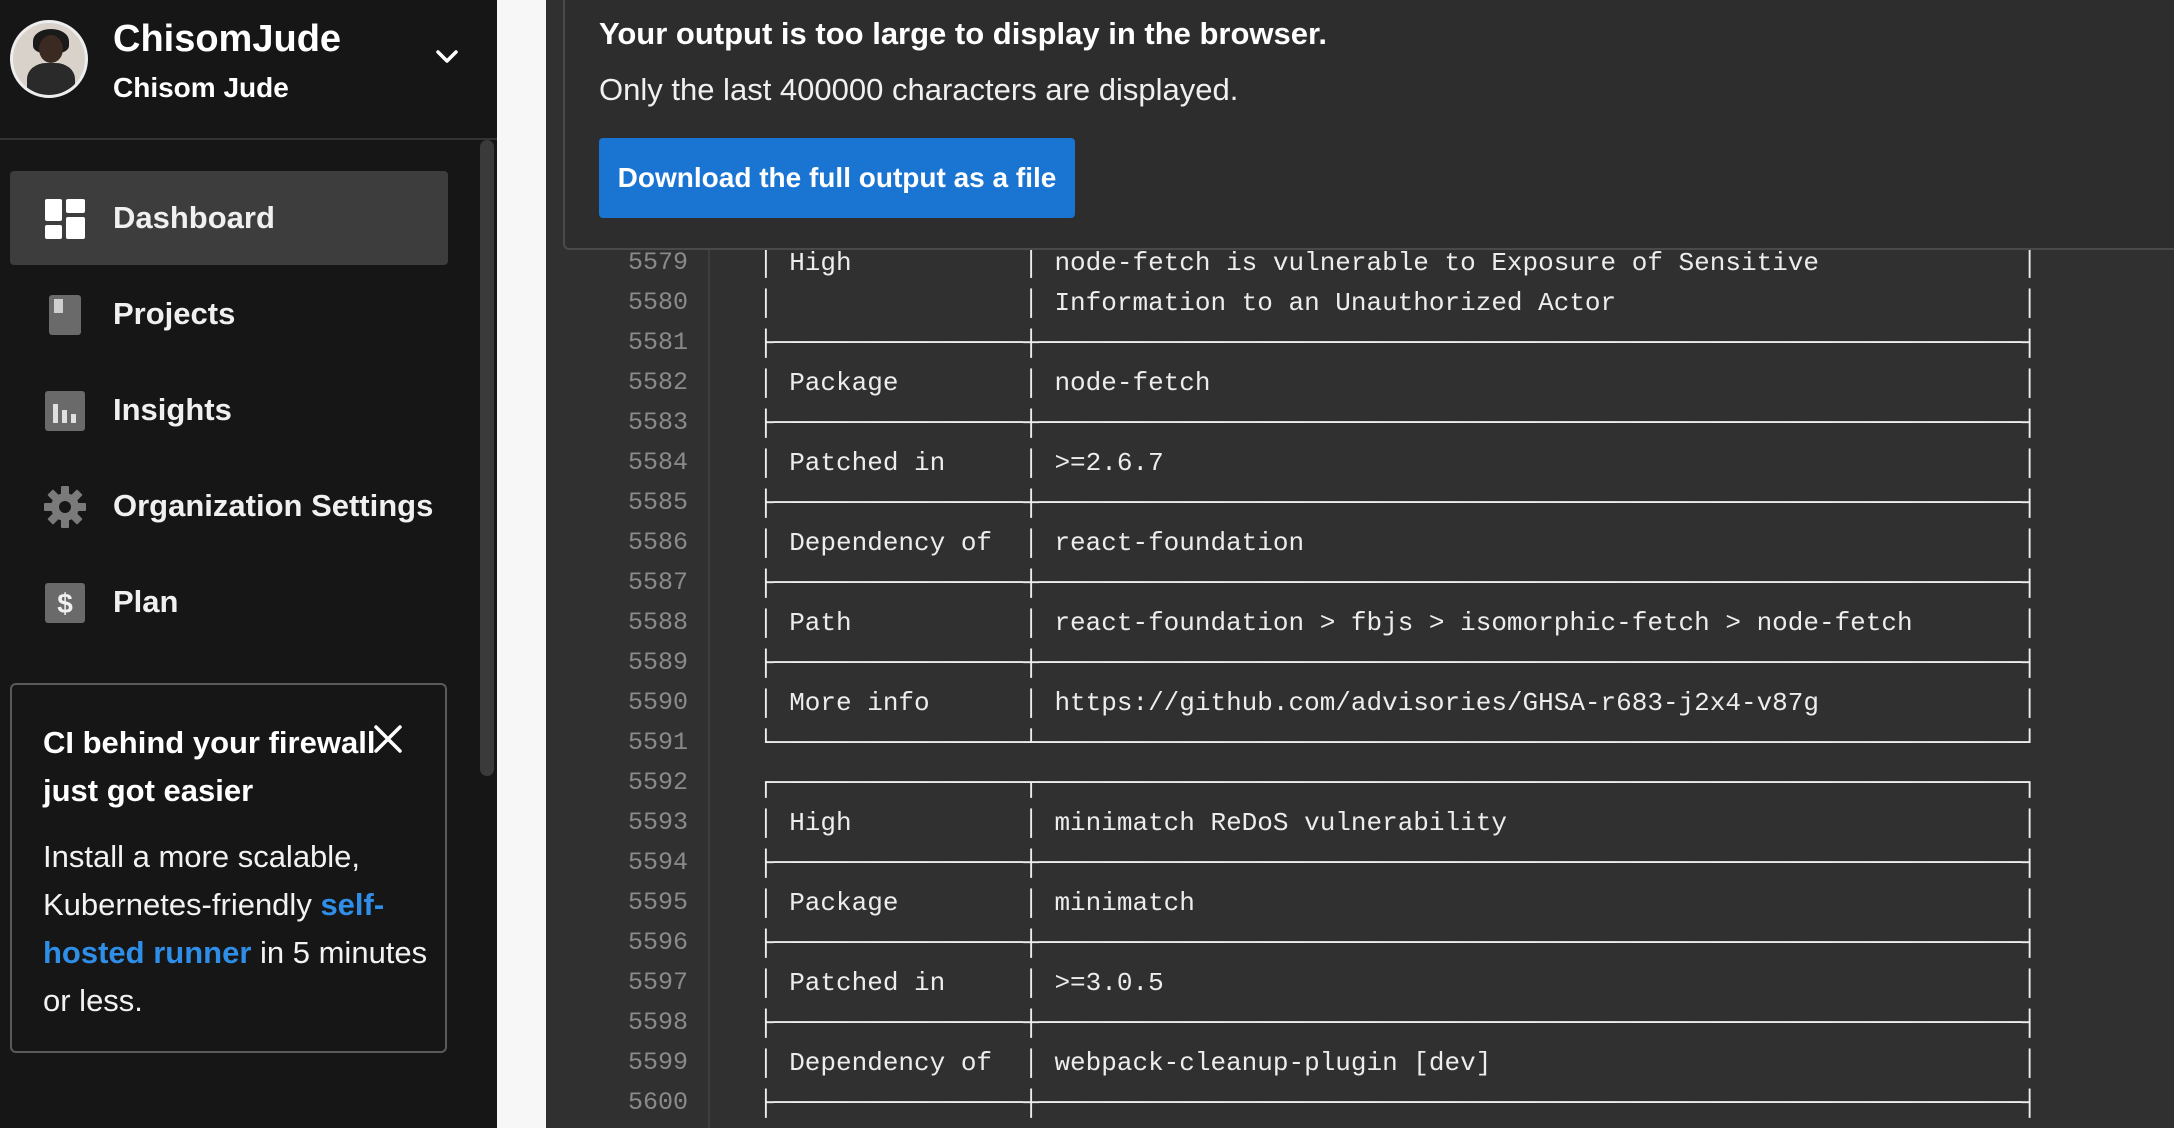 The image size is (2174, 1128). Describe the element at coordinates (647, 462) in the screenshot. I see `line-number: 5584` at that location.